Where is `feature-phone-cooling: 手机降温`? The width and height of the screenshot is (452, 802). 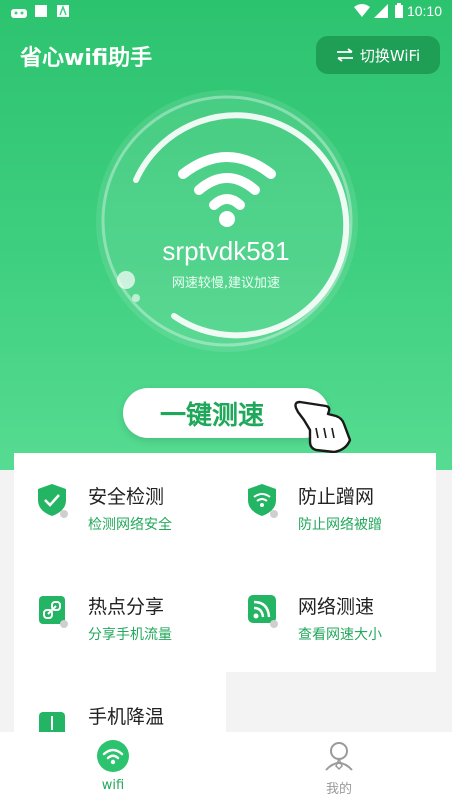 feature-phone-cooling: 手机降温 is located at coordinates (126, 717).